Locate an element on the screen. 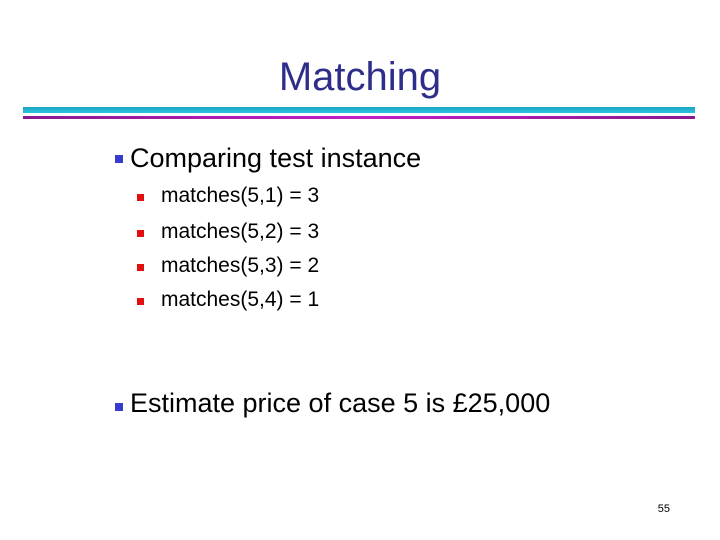  bullet-text: Estimate price of case 5 is £25,000 is located at coordinates (340, 403).